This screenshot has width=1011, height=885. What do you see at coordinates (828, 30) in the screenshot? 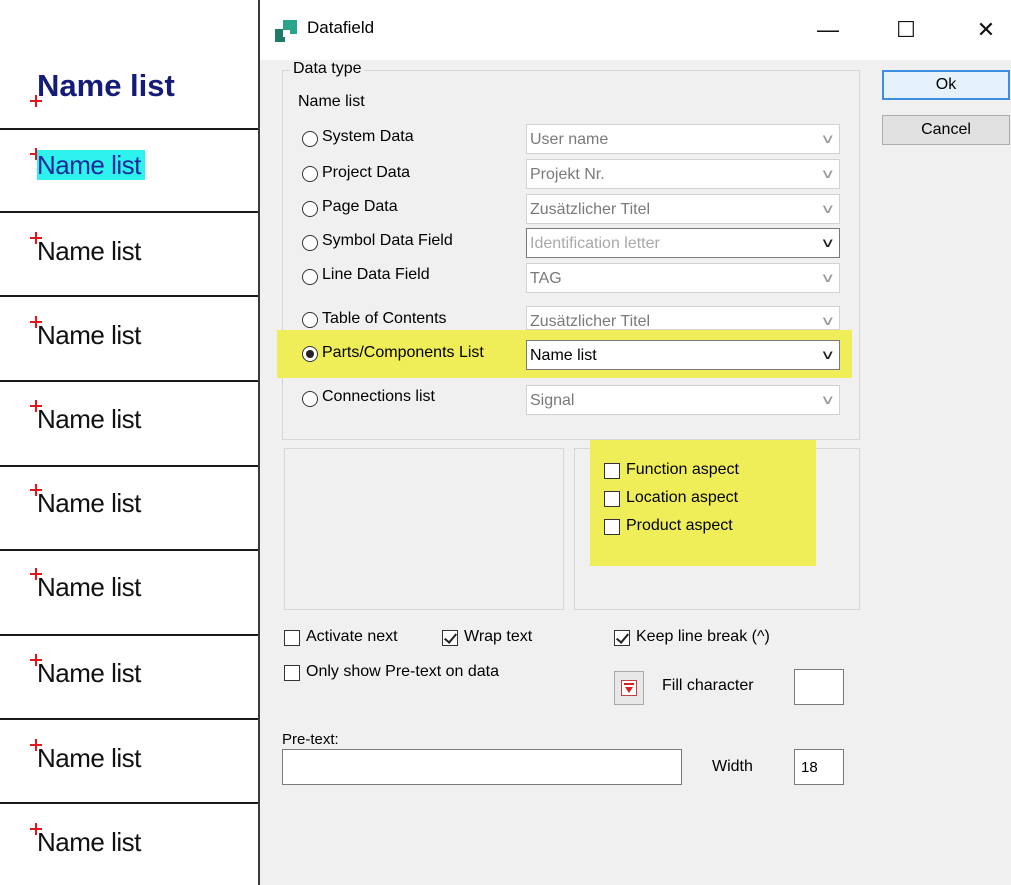
I see `minimize-icon: —` at bounding box center [828, 30].